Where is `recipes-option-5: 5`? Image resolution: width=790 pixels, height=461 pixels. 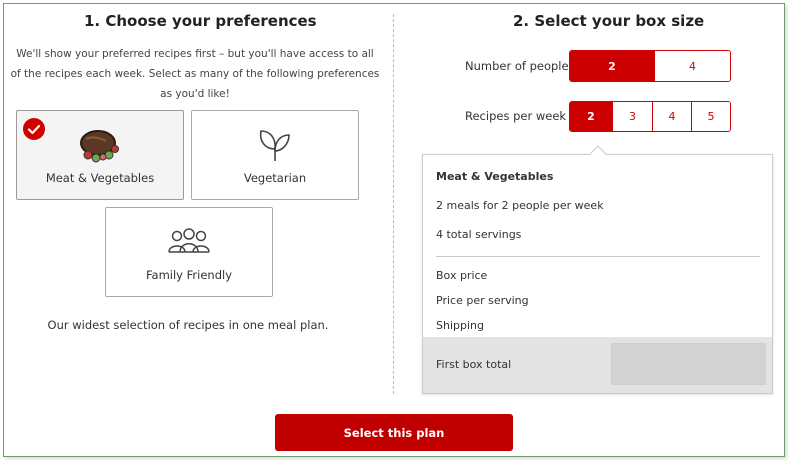 recipes-option-5: 5 is located at coordinates (710, 116).